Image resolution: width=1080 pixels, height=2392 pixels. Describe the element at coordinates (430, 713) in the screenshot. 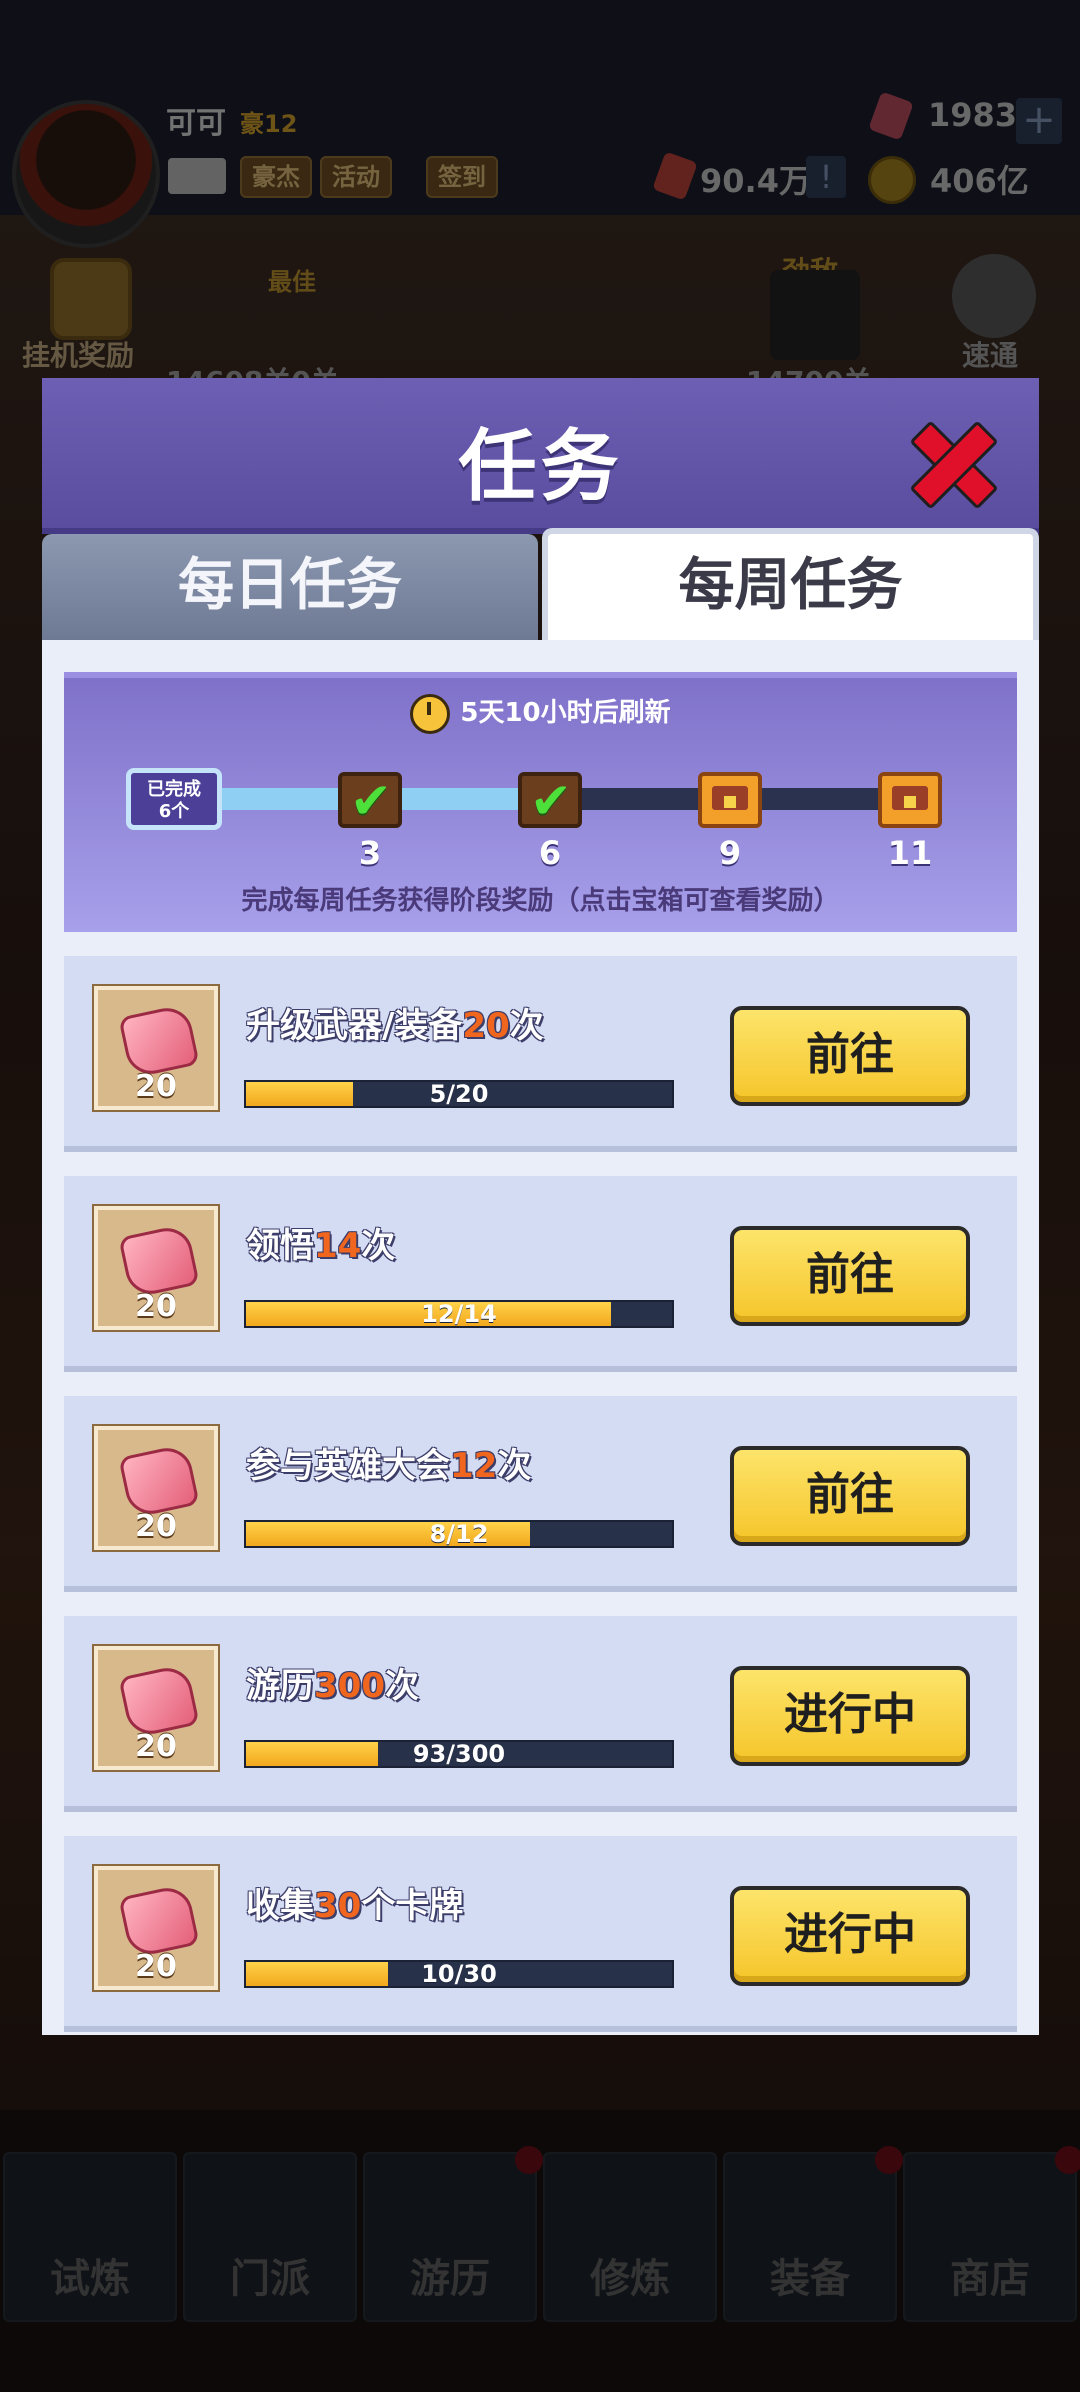

I see `clock-icon` at that location.